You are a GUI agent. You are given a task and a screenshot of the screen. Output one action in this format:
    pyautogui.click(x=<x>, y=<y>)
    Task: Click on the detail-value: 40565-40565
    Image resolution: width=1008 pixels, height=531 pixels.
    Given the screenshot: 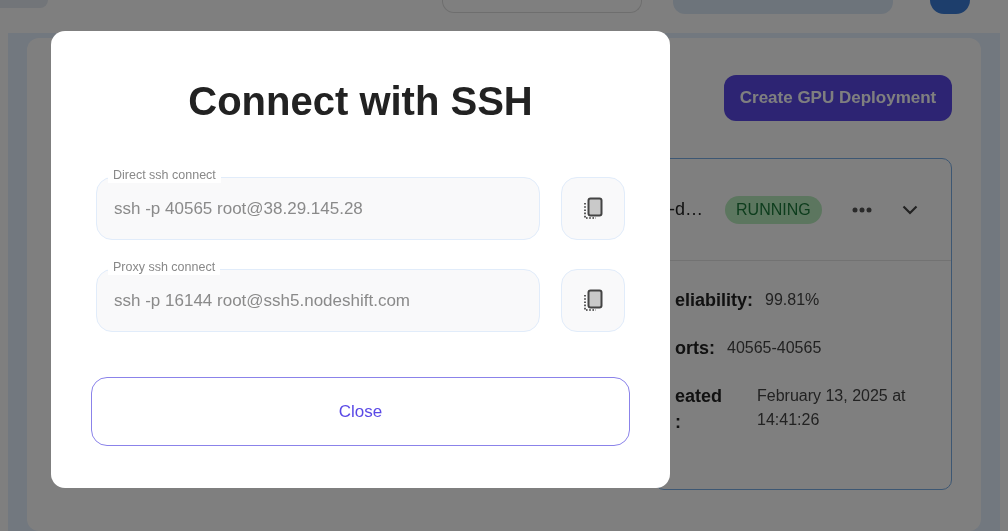 What is the action you would take?
    pyautogui.click(x=775, y=348)
    